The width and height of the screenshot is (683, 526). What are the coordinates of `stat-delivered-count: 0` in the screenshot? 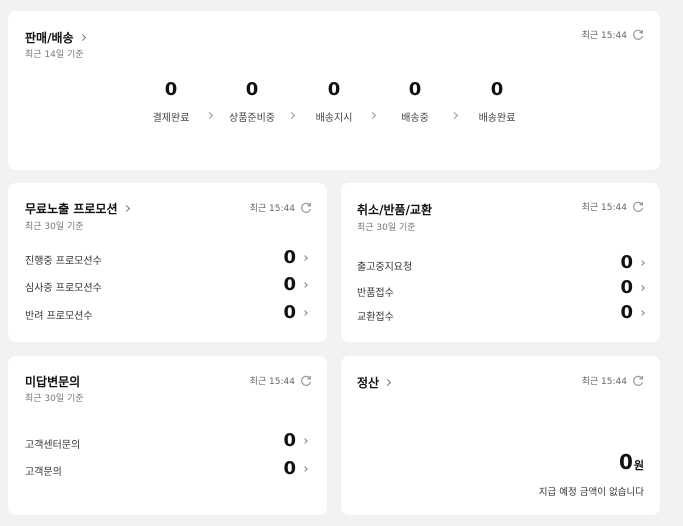 It's located at (497, 89).